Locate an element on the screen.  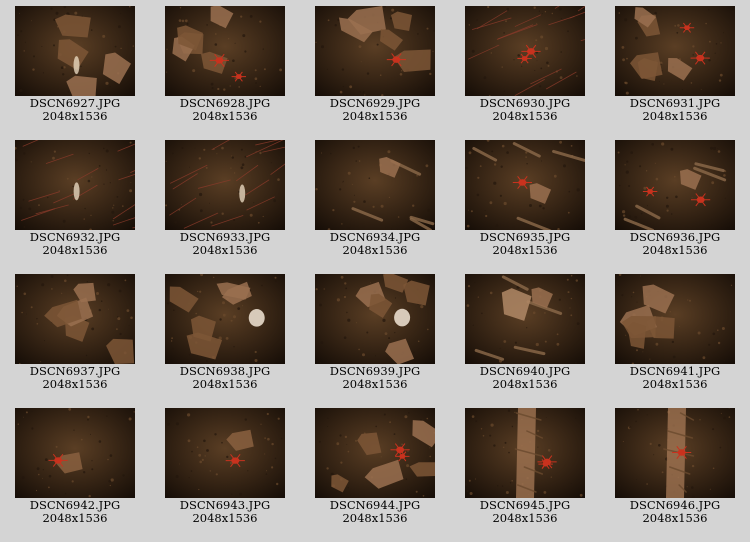
gallery-item: DSCN6945.JPG 2048x1536 is located at coordinates (525, 469).